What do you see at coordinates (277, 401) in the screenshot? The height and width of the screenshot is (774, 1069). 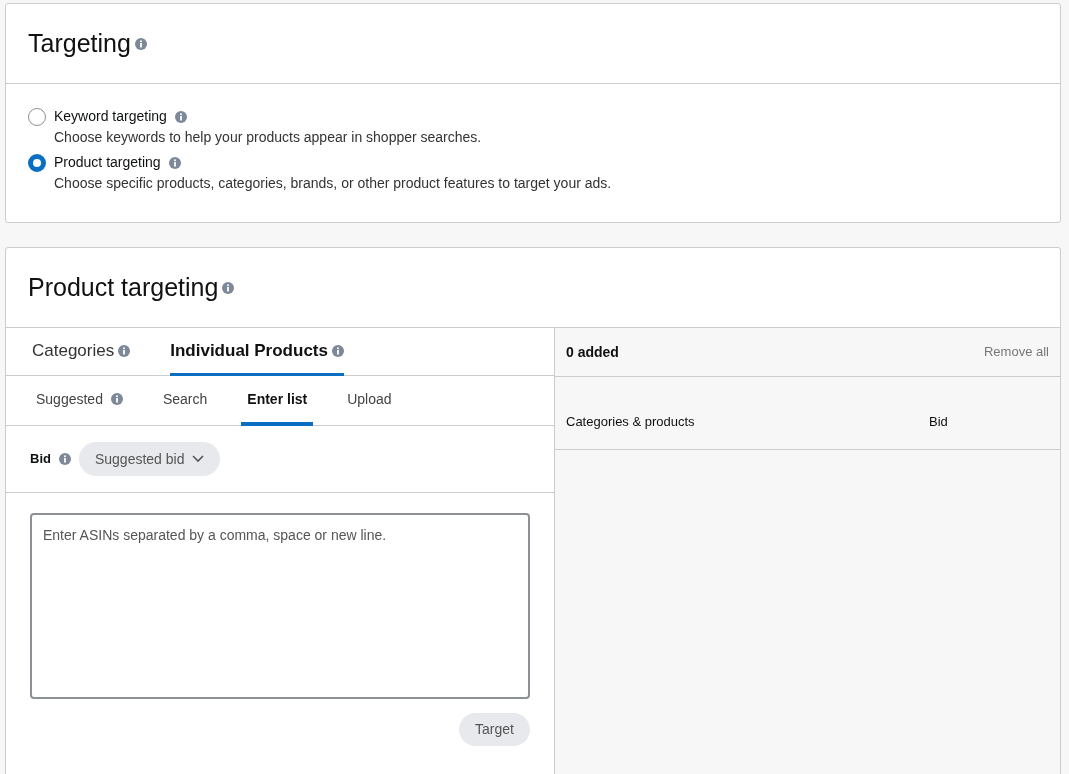 I see `subtab: Enter list` at bounding box center [277, 401].